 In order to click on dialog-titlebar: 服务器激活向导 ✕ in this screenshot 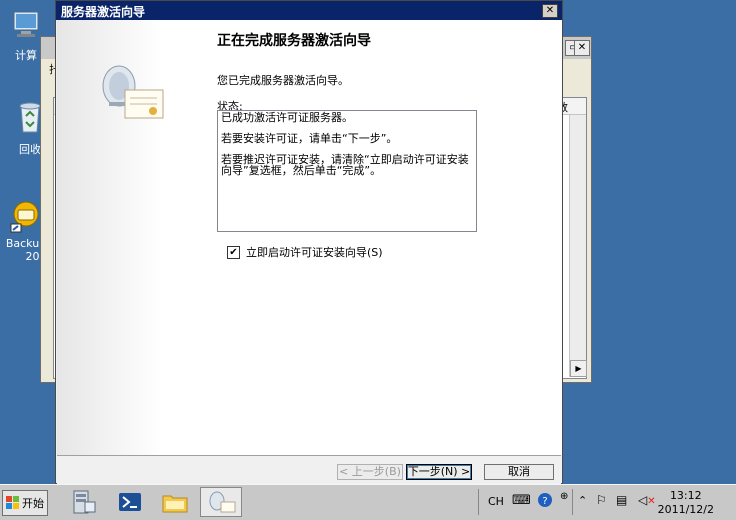, I will do `click(309, 10)`.